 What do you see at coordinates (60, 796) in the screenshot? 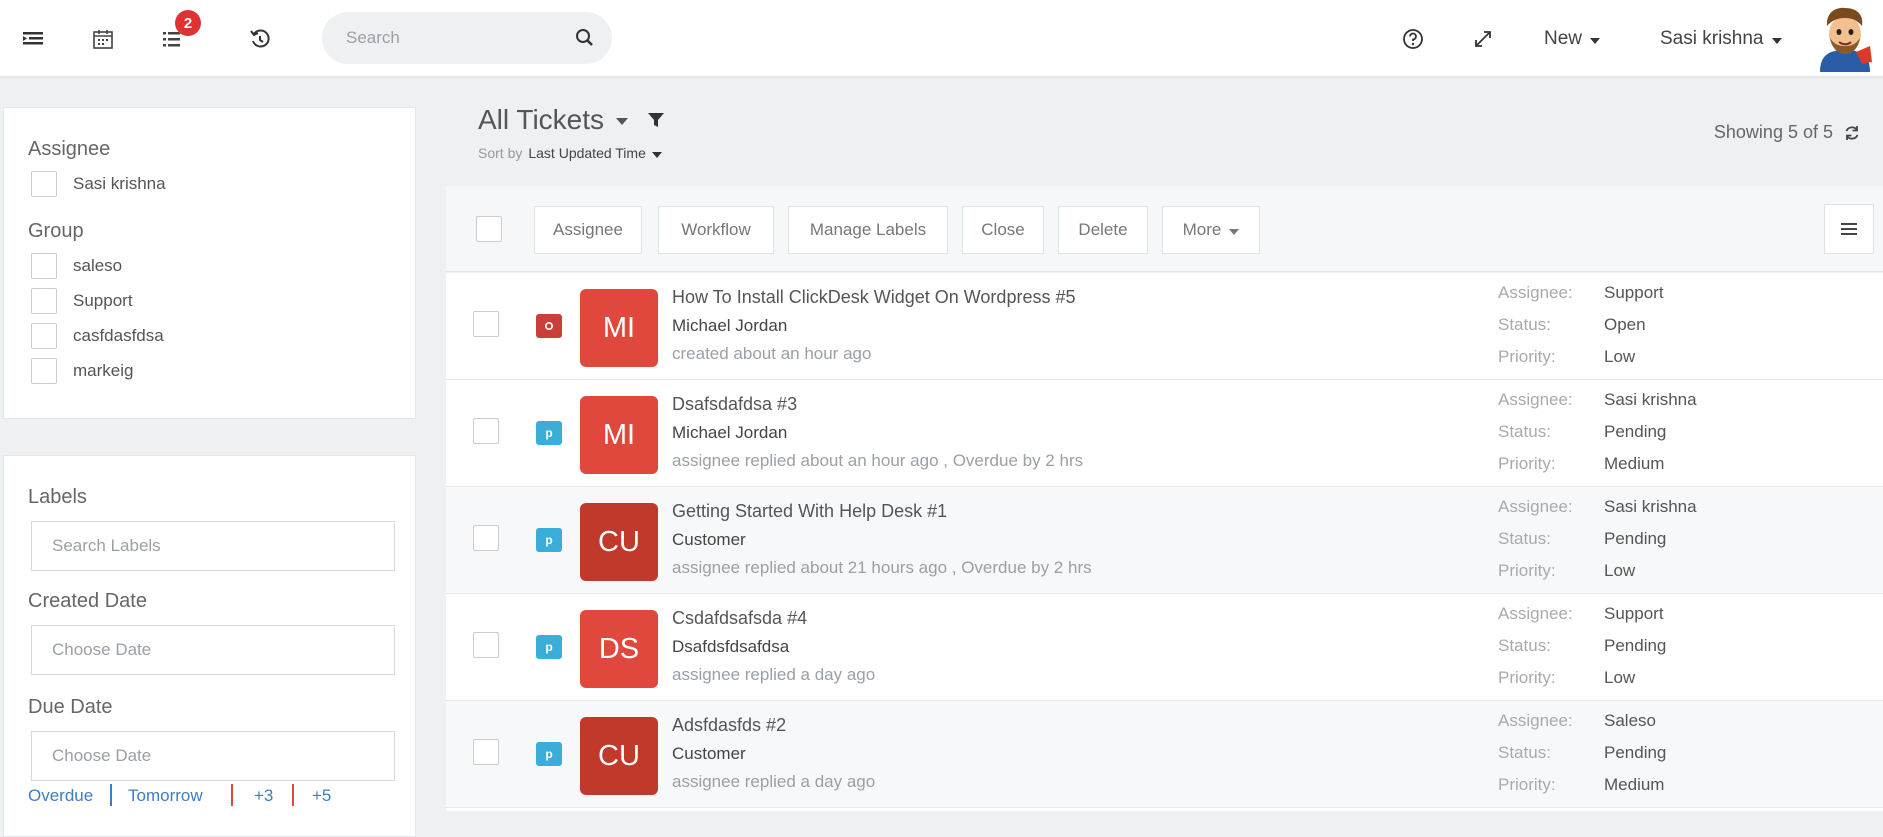
I see `due-overdue-link: Overdue` at bounding box center [60, 796].